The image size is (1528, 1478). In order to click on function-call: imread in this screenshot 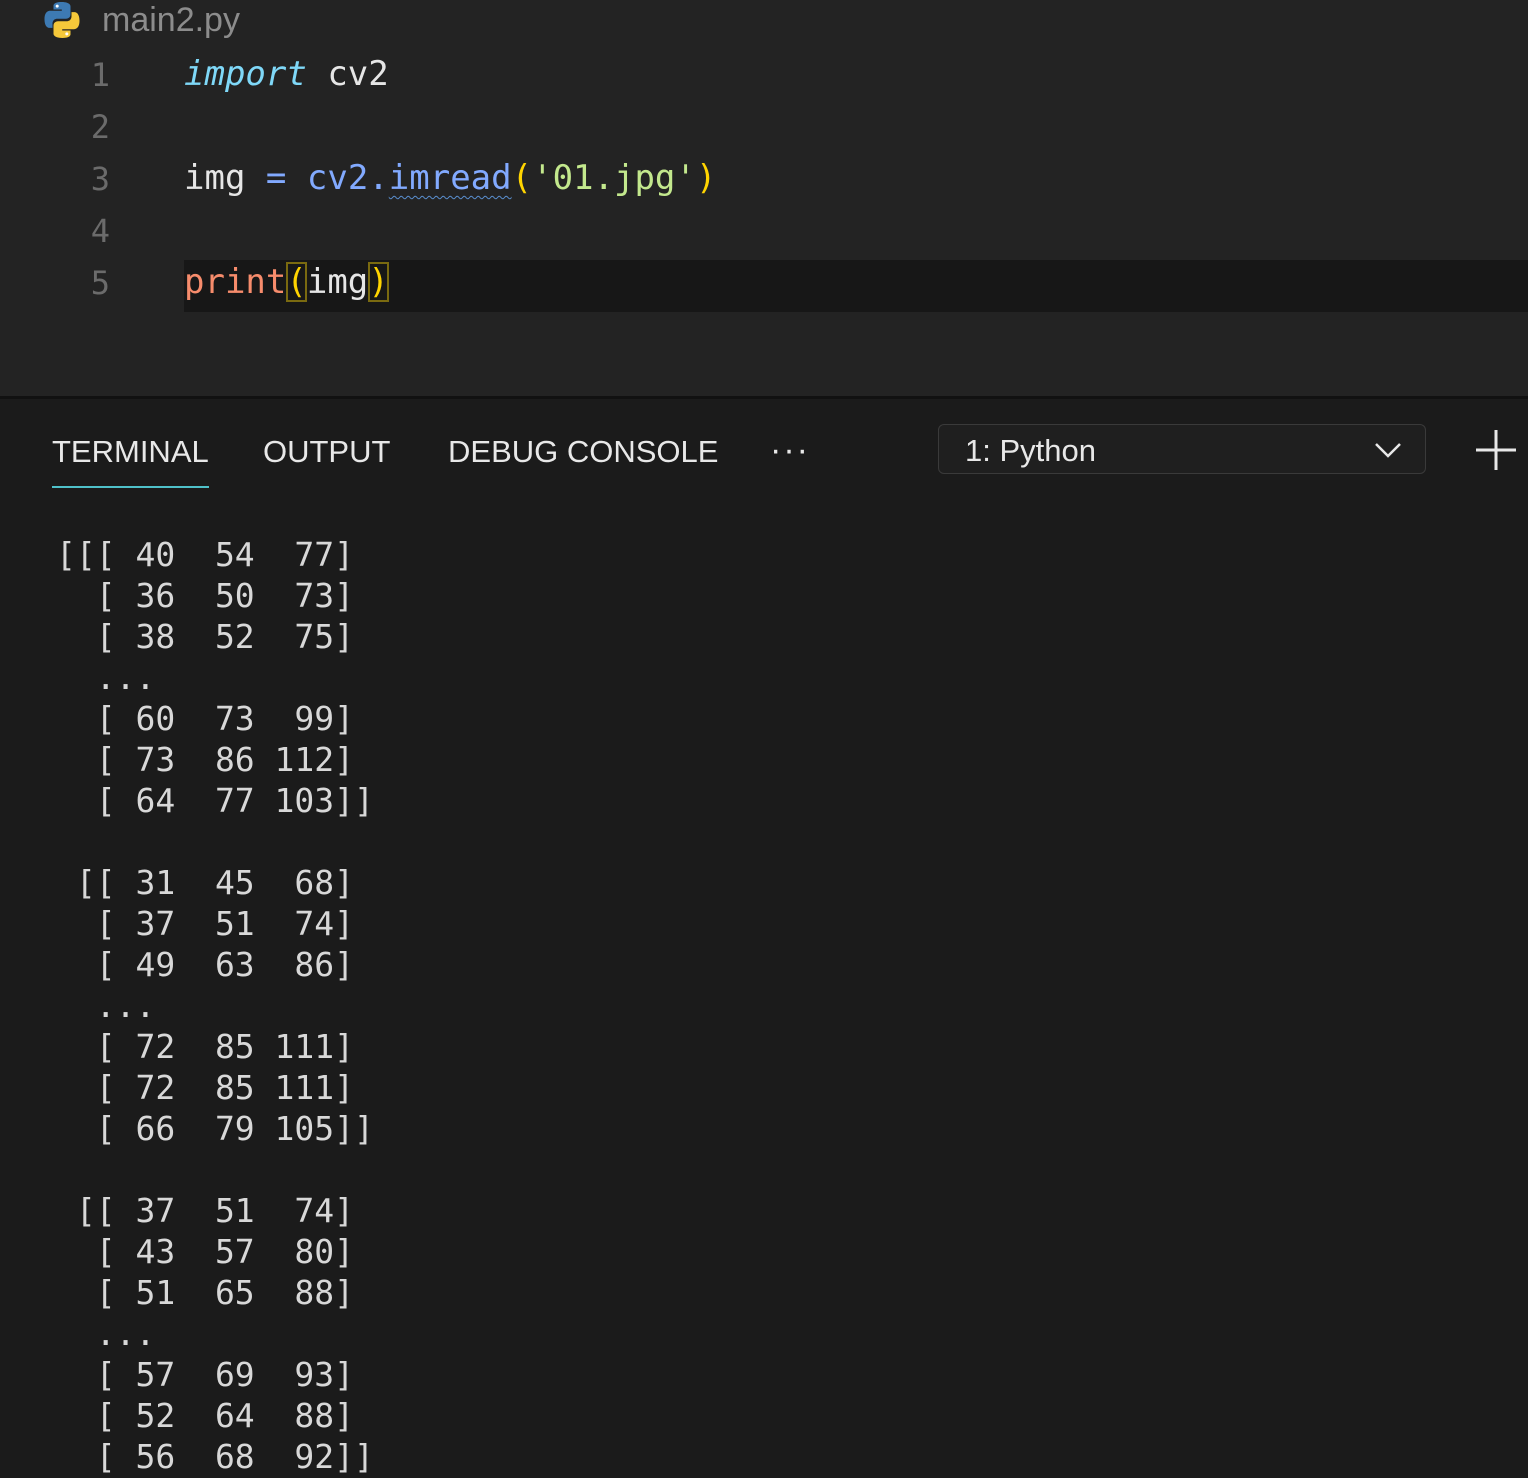, I will do `click(450, 178)`.